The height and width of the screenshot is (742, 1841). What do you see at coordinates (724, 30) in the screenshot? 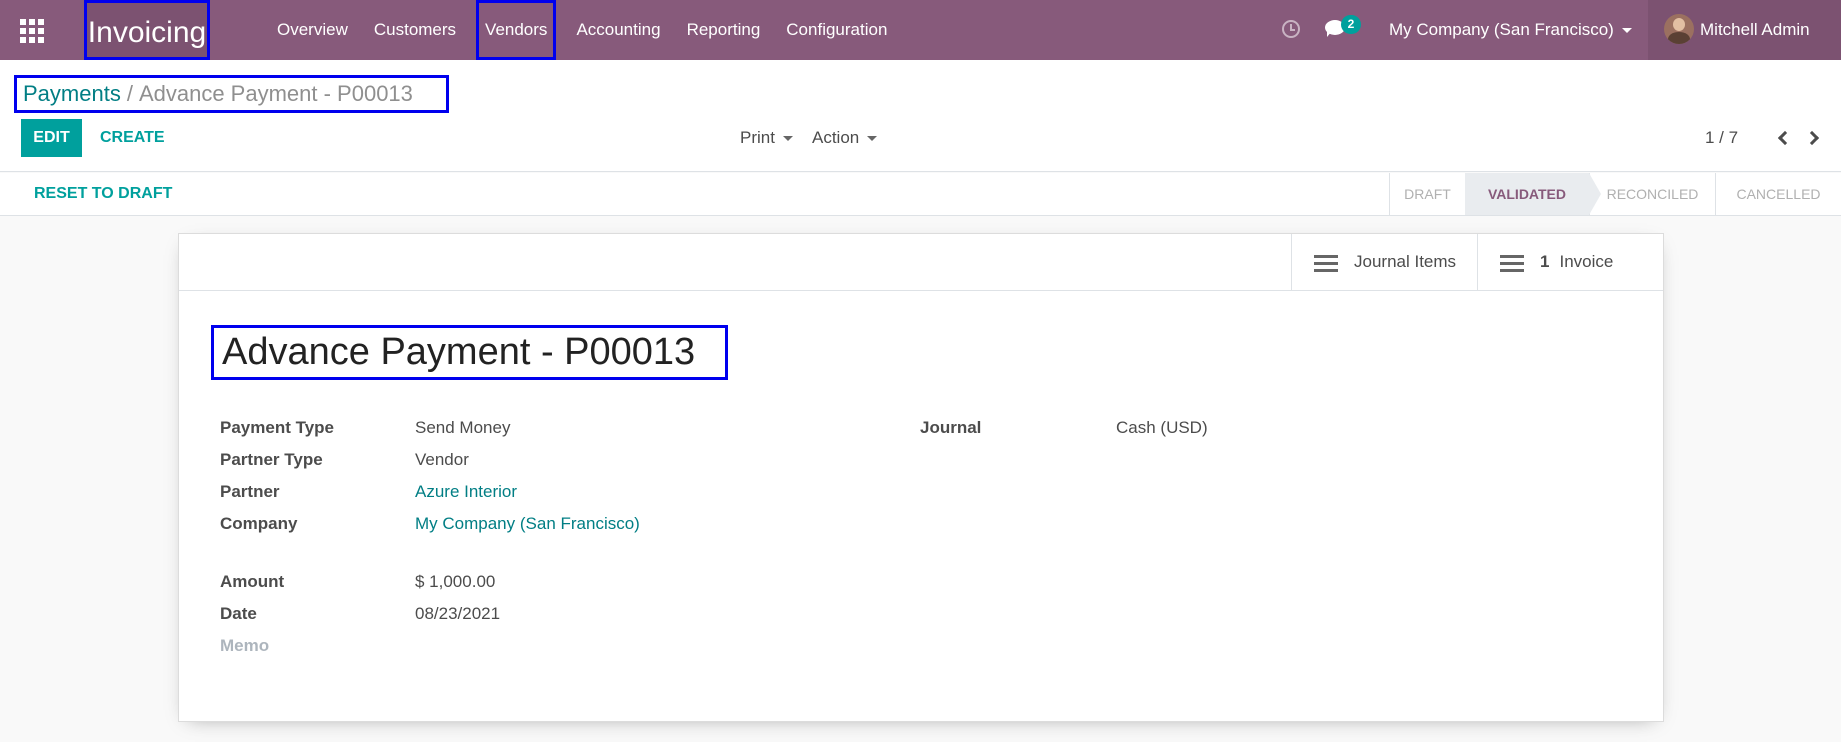
I see `menu-reporting: Reporting` at bounding box center [724, 30].